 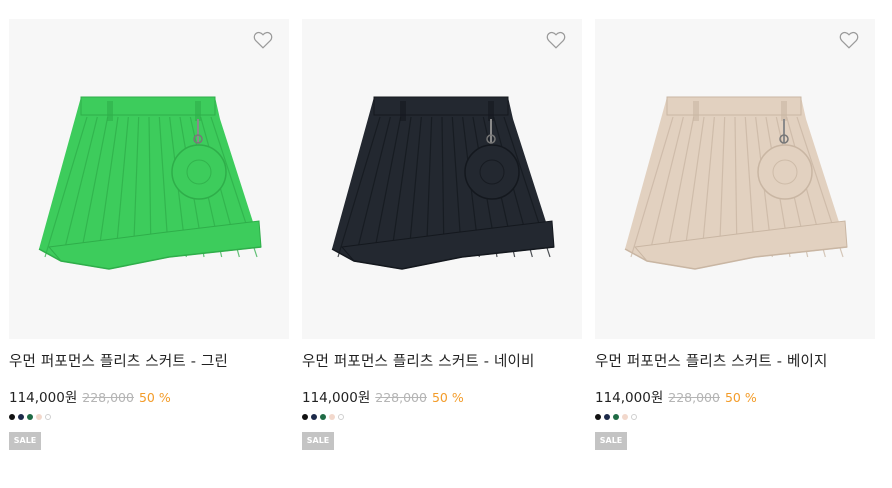 I want to click on product-name: 우먼 퍼포먼스 플리츠 스커트 - 베이지, so click(x=711, y=360).